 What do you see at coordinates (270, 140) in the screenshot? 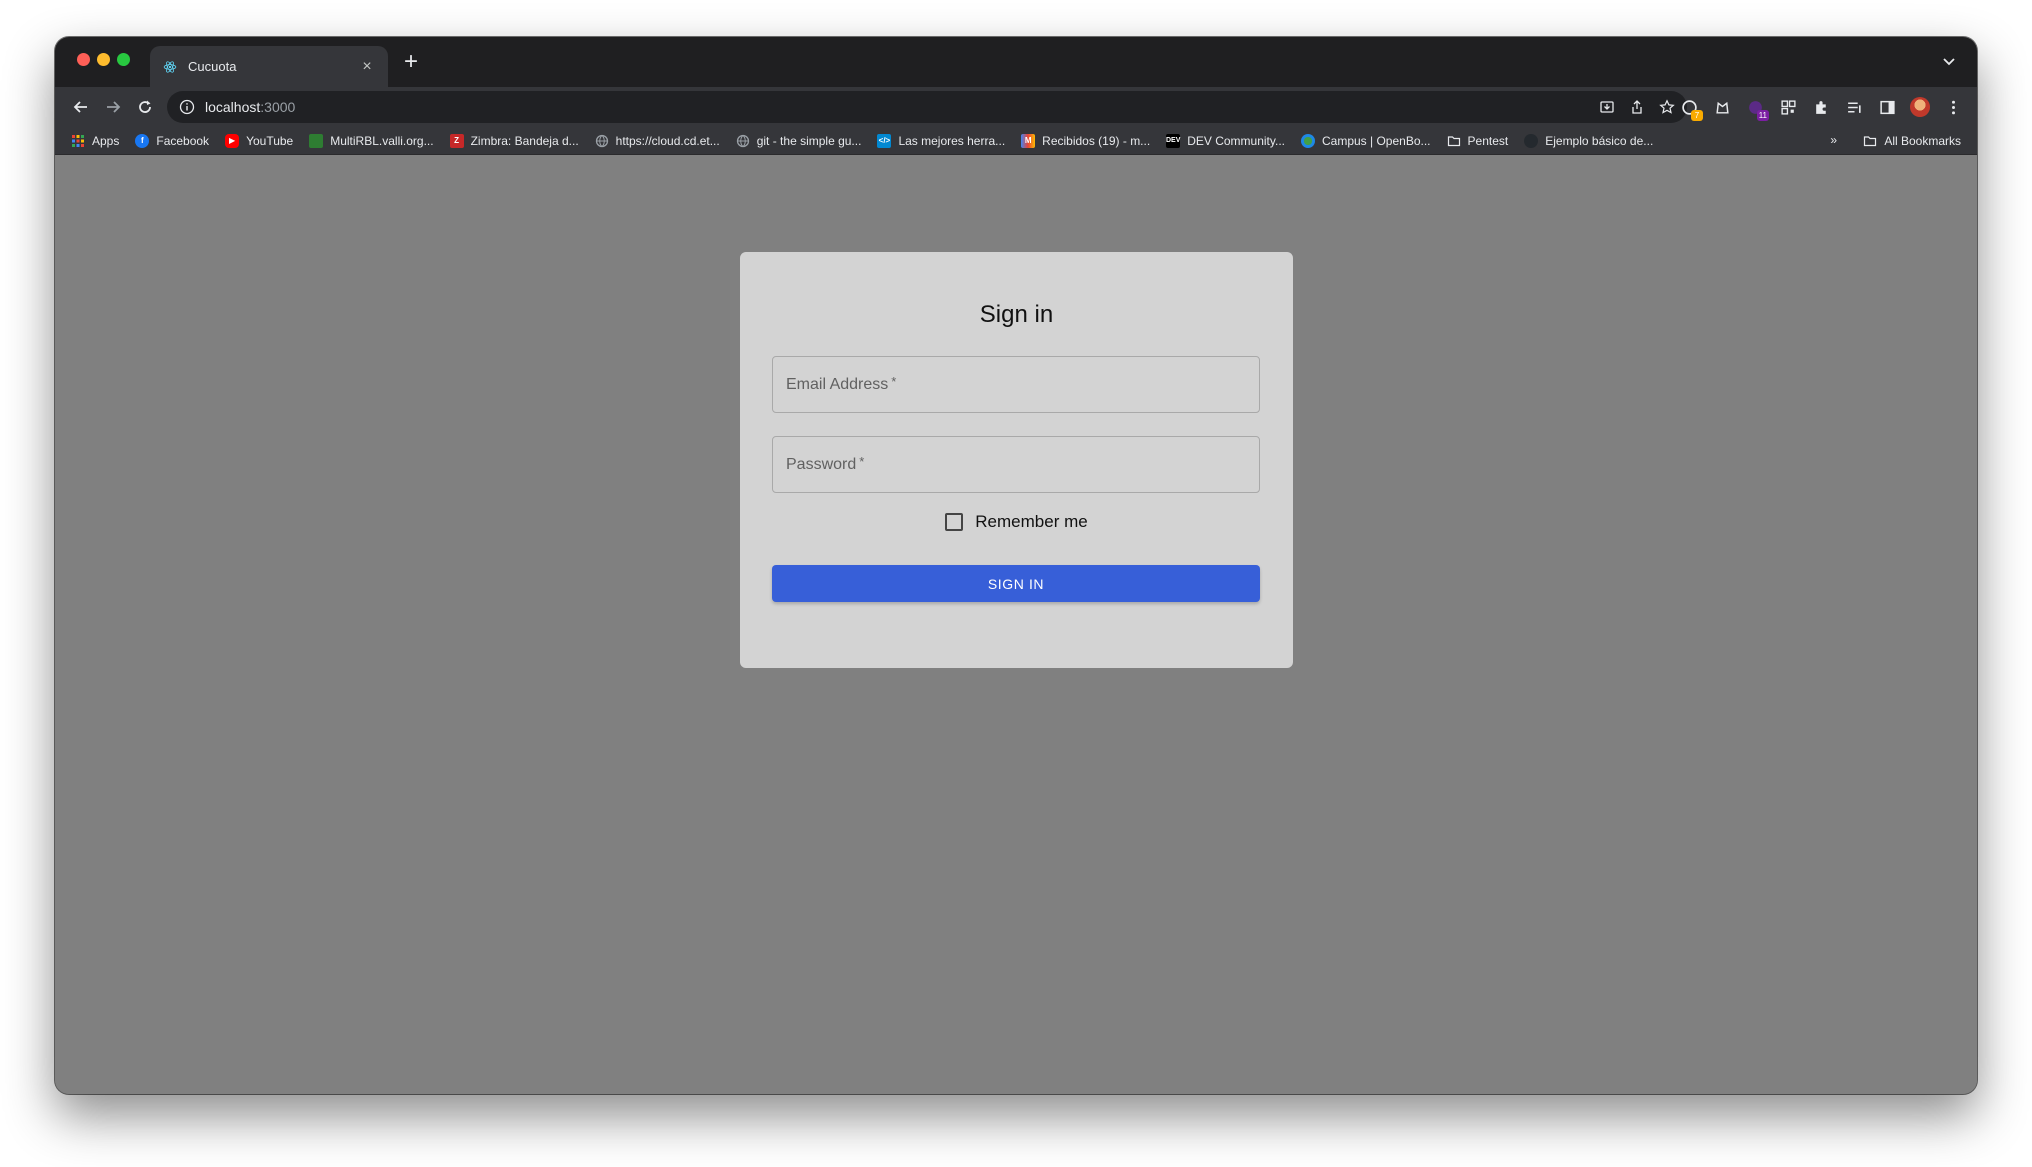
I see `bookmark-label: YouTube` at bounding box center [270, 140].